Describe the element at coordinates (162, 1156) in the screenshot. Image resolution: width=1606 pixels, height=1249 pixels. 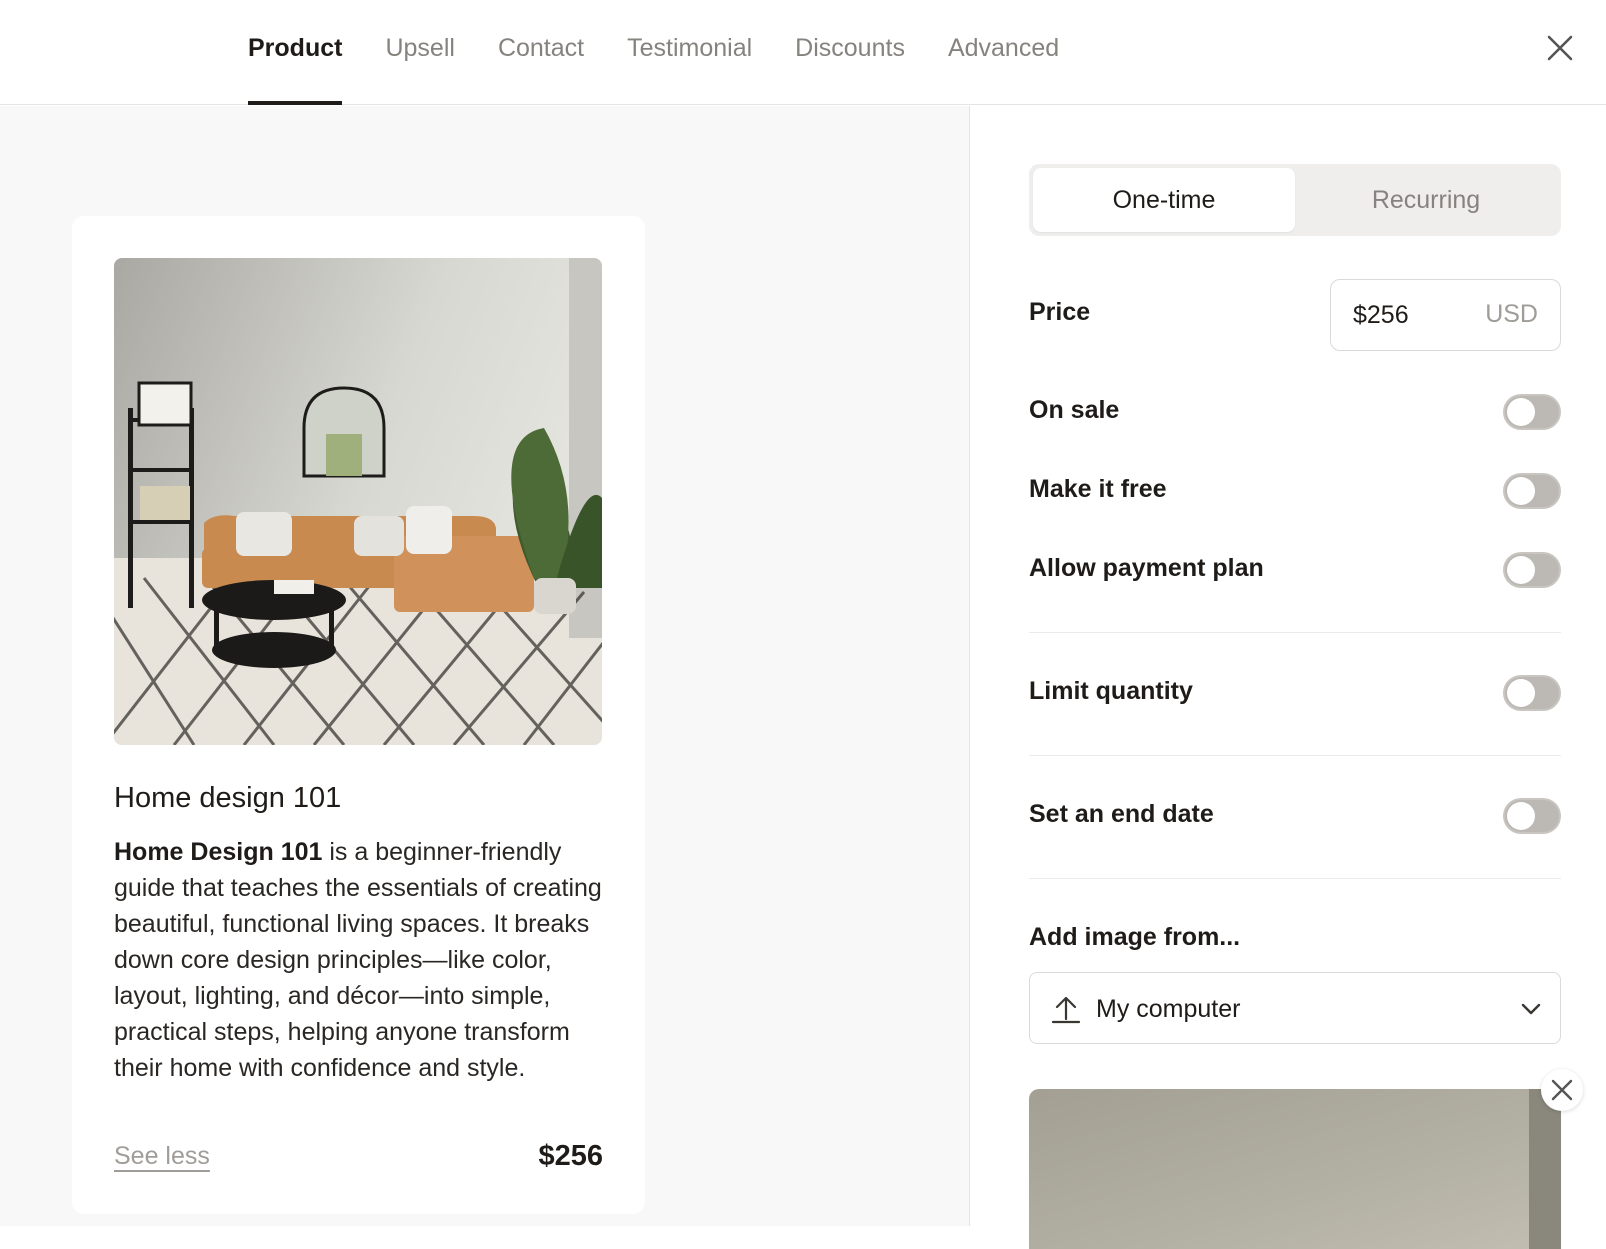
I see `see-less-link: See less` at that location.